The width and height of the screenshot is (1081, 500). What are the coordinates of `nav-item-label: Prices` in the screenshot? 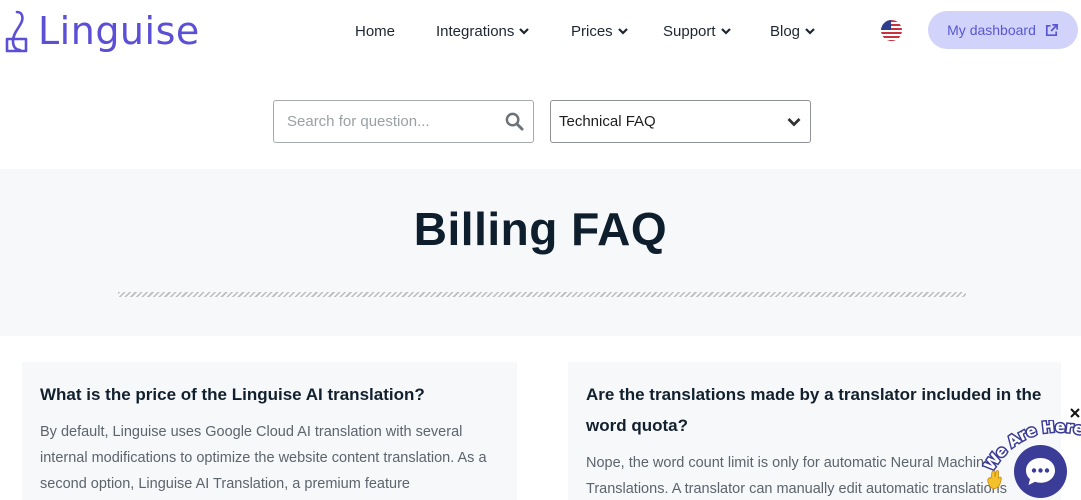 It's located at (592, 31).